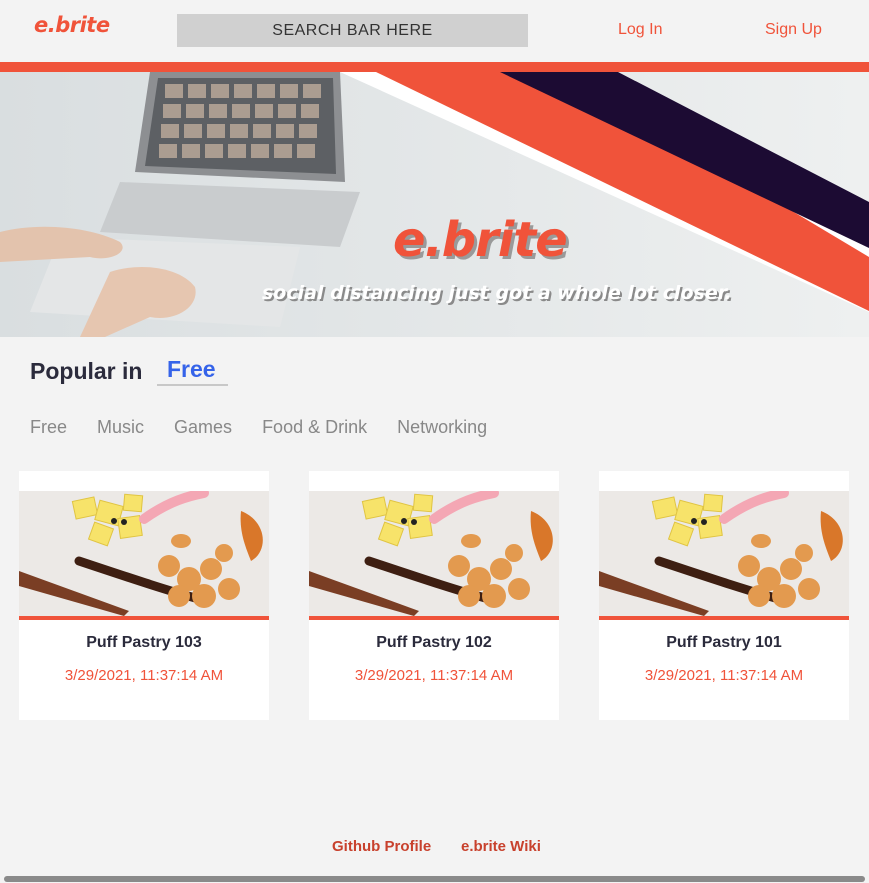 This screenshot has height=883, width=869. I want to click on event-card: Puff Pastry 101 3/29/2021, 11:37:14 AM, so click(724, 595).